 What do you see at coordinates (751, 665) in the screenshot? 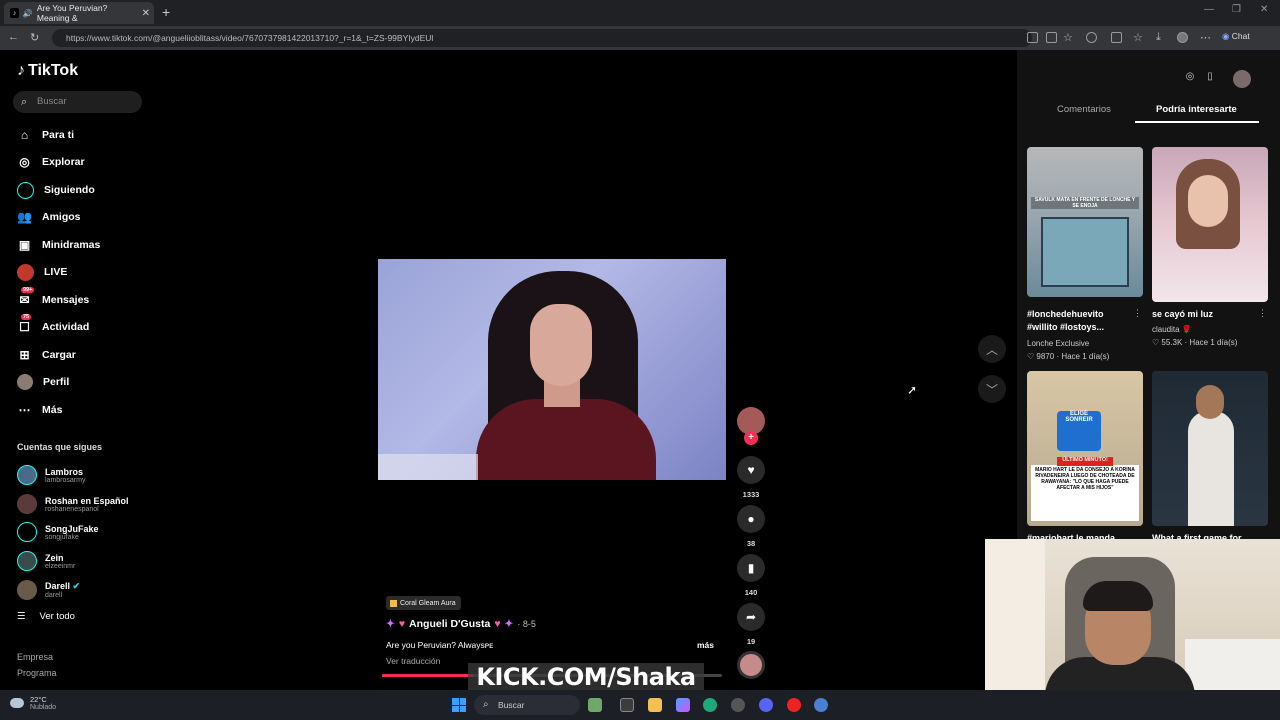
I see `music-disc` at bounding box center [751, 665].